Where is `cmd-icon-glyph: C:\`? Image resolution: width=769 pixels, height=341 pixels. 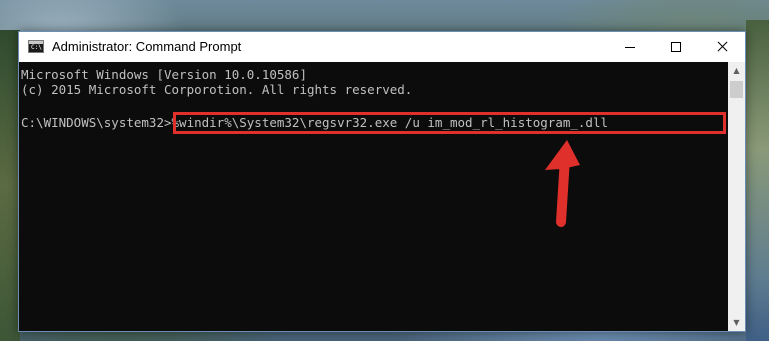 cmd-icon-glyph: C:\ is located at coordinates (36, 47).